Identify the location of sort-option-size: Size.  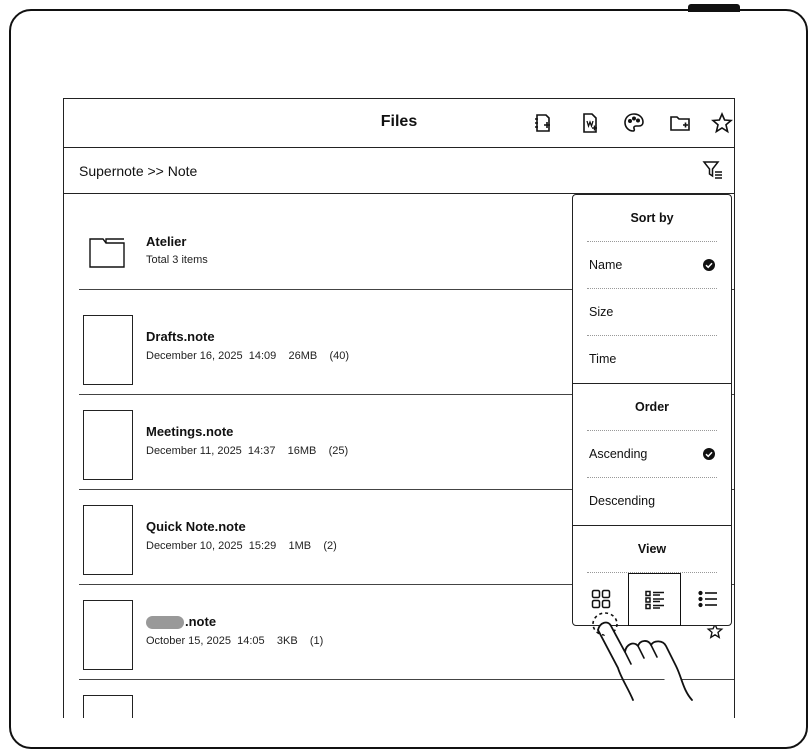
(652, 312).